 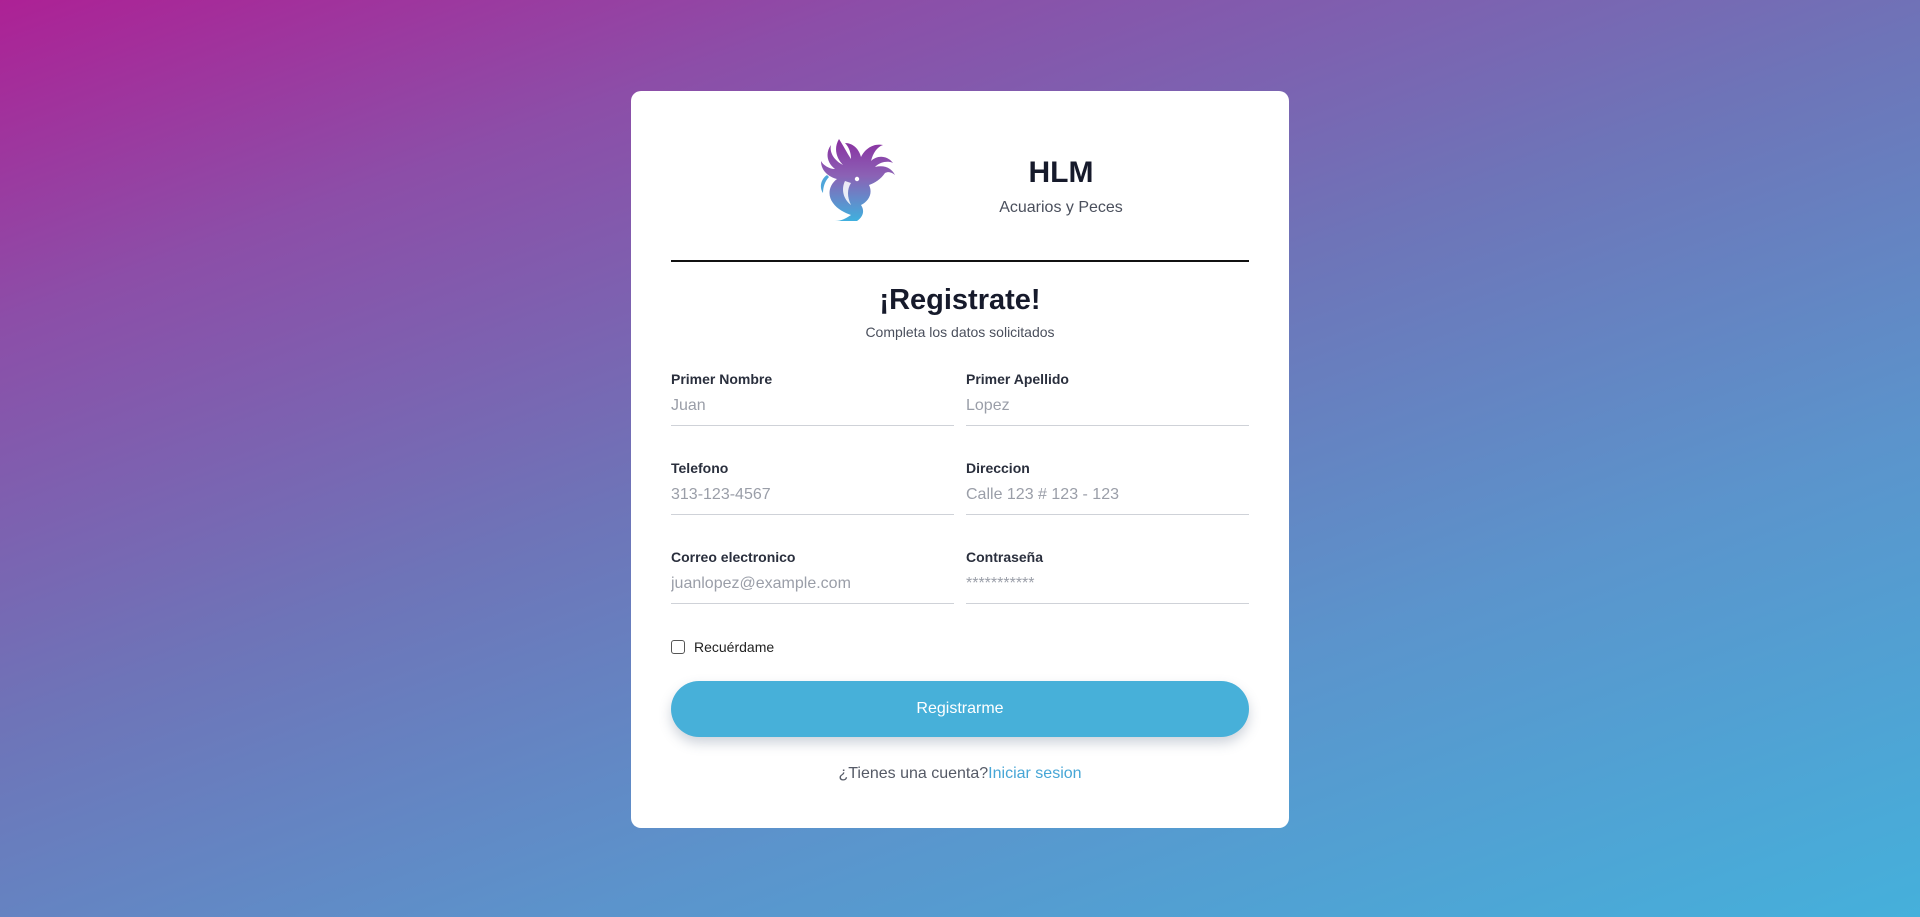 What do you see at coordinates (722, 379) in the screenshot?
I see `first-name-label: Primer Nombre` at bounding box center [722, 379].